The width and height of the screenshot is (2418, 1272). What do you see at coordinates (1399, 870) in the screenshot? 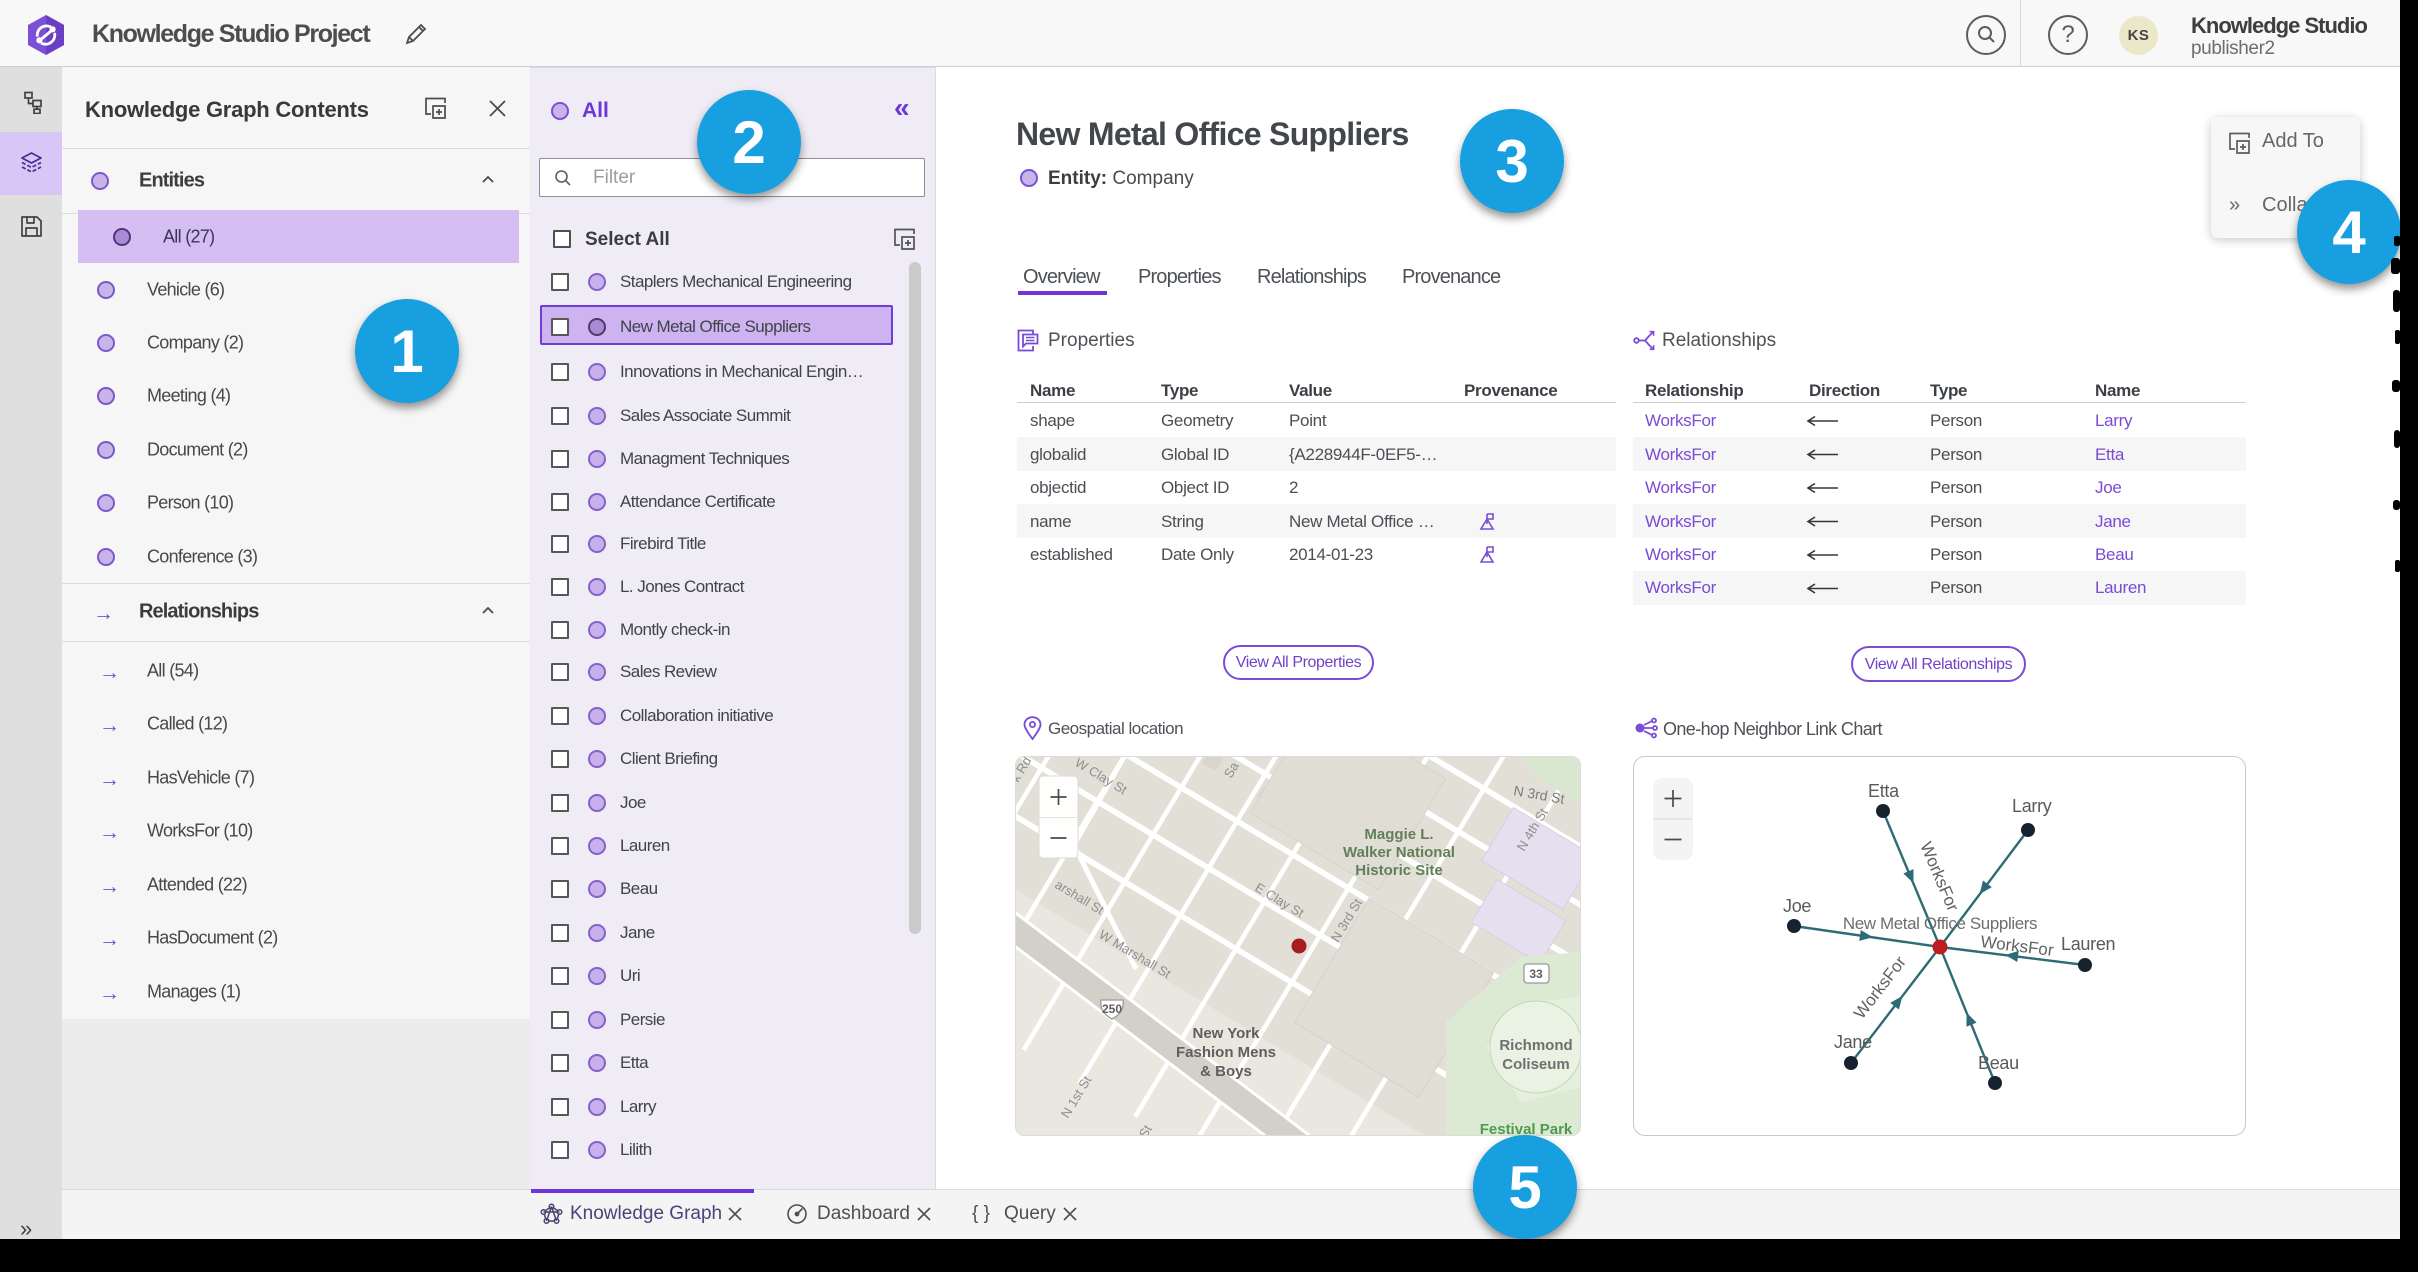
I see `svg-text: Historic Site` at bounding box center [1399, 870].